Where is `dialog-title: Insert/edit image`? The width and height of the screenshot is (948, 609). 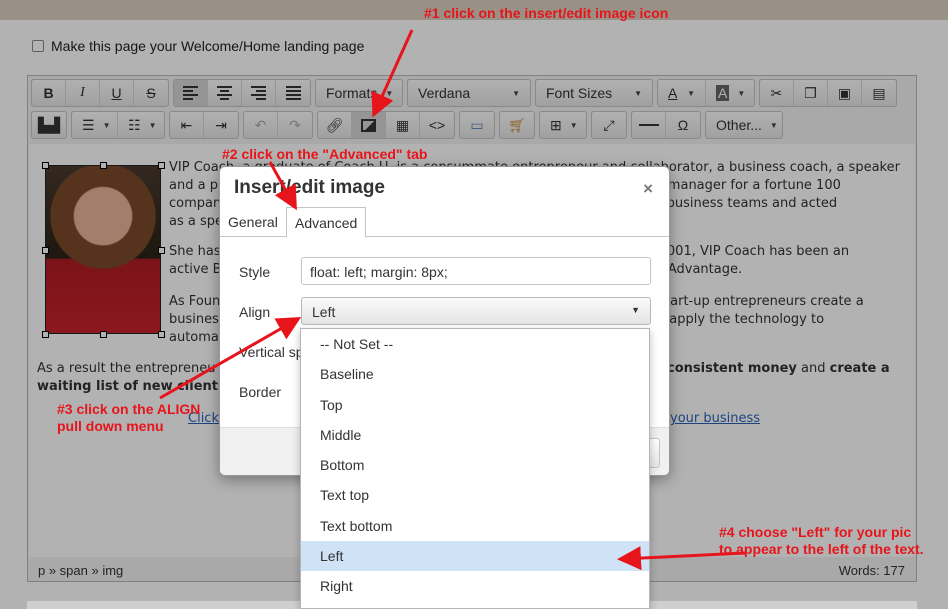 dialog-title: Insert/edit image is located at coordinates (309, 187).